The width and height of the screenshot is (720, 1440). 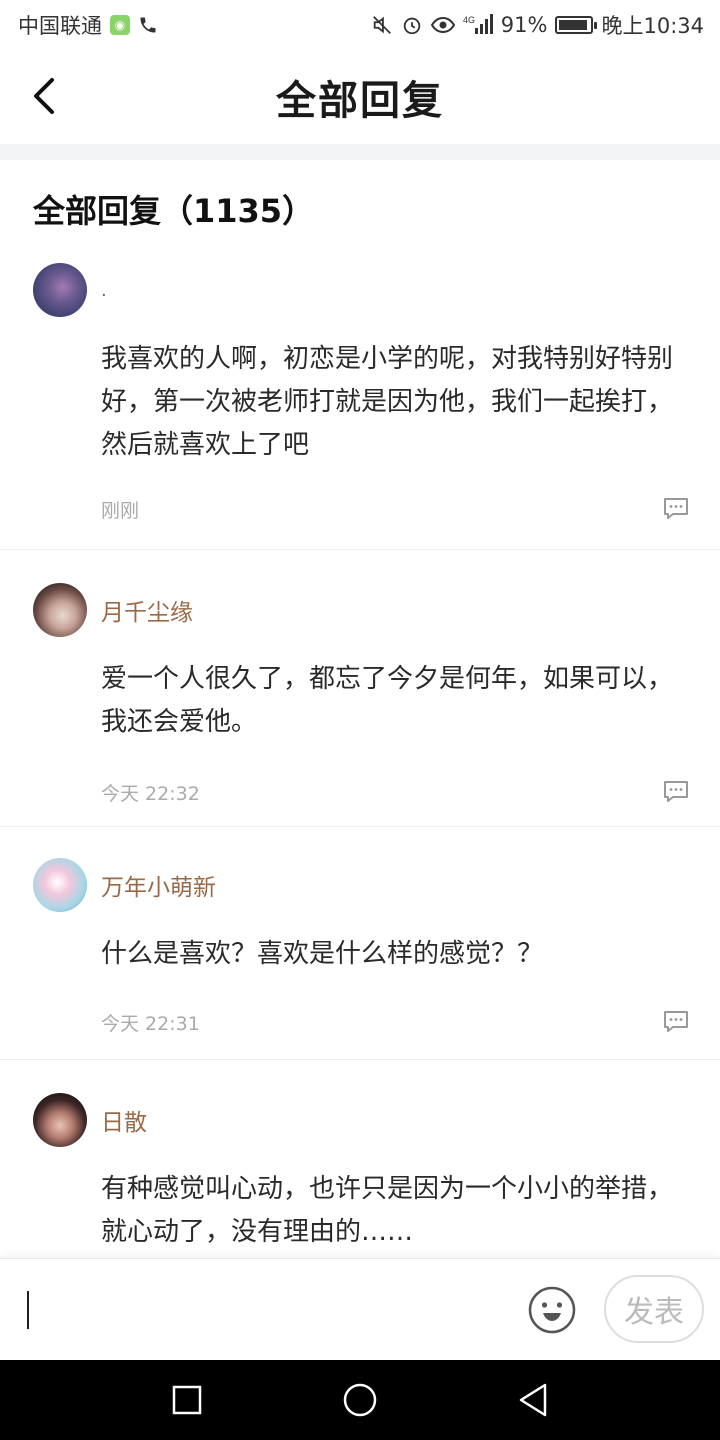 What do you see at coordinates (361, 290) in the screenshot?
I see `comment-user-row: .` at bounding box center [361, 290].